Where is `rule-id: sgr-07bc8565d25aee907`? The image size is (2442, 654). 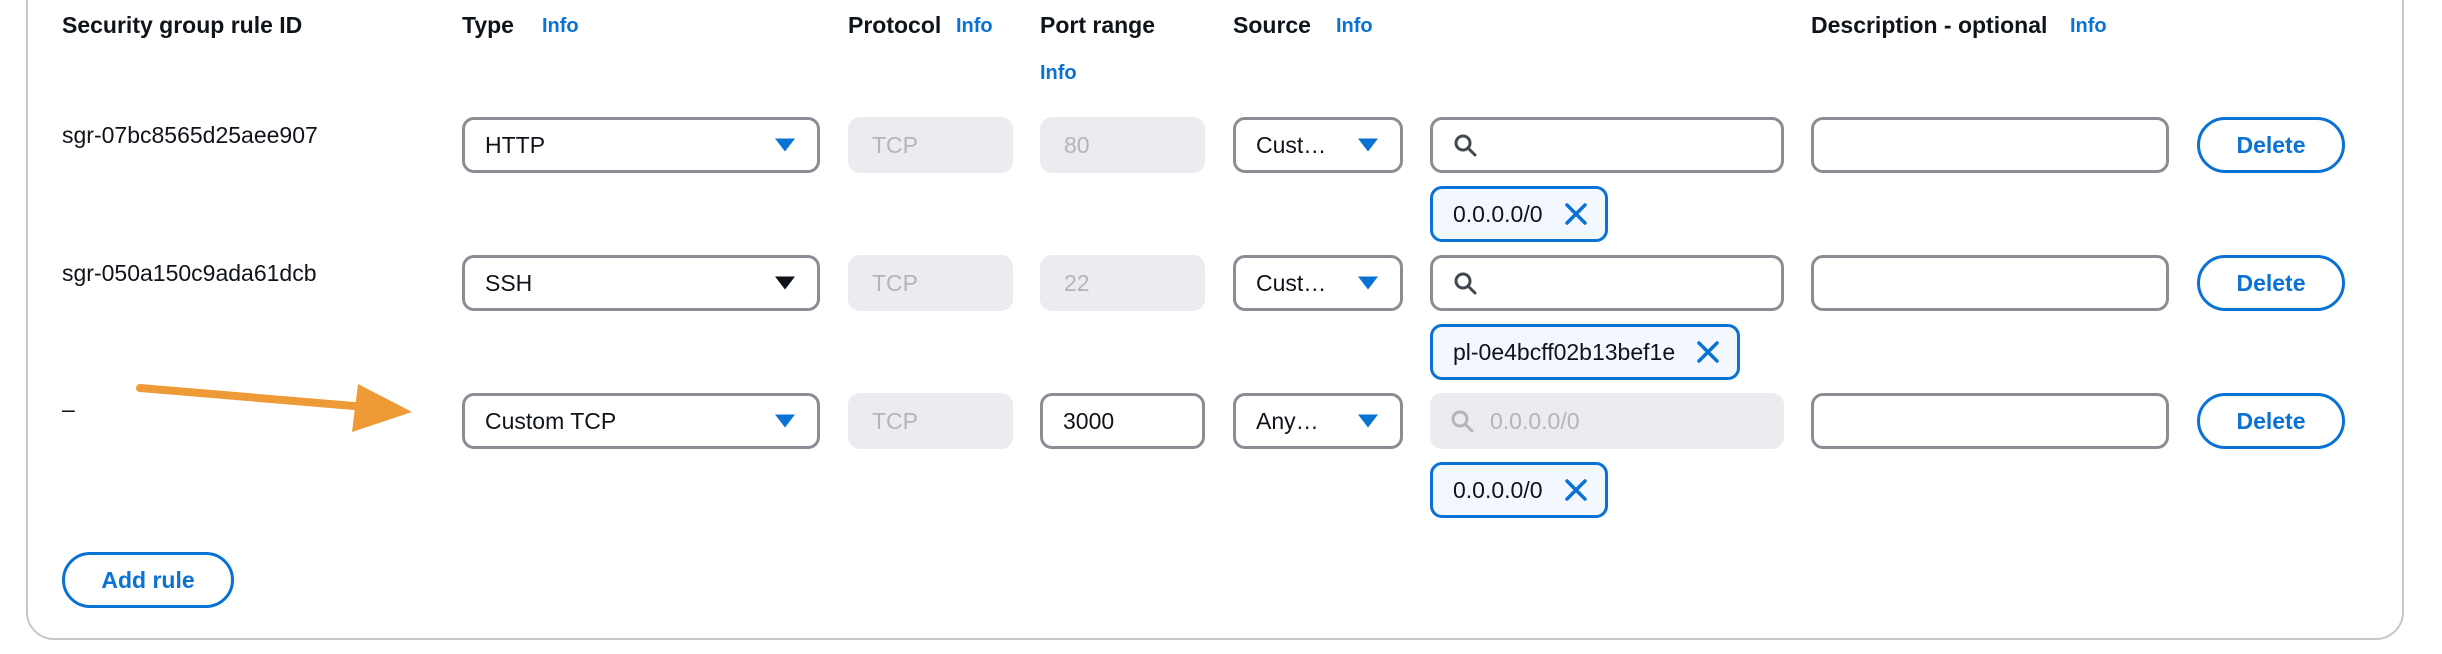
rule-id: sgr-07bc8565d25aee907 is located at coordinates (190, 135).